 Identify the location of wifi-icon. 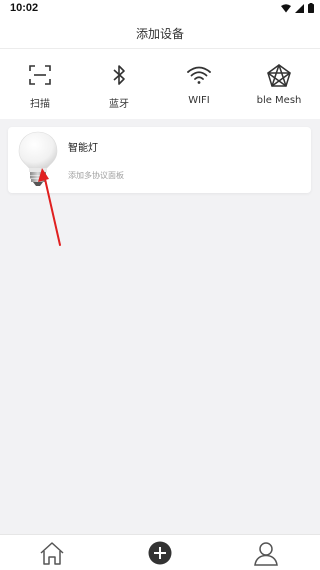
(199, 75).